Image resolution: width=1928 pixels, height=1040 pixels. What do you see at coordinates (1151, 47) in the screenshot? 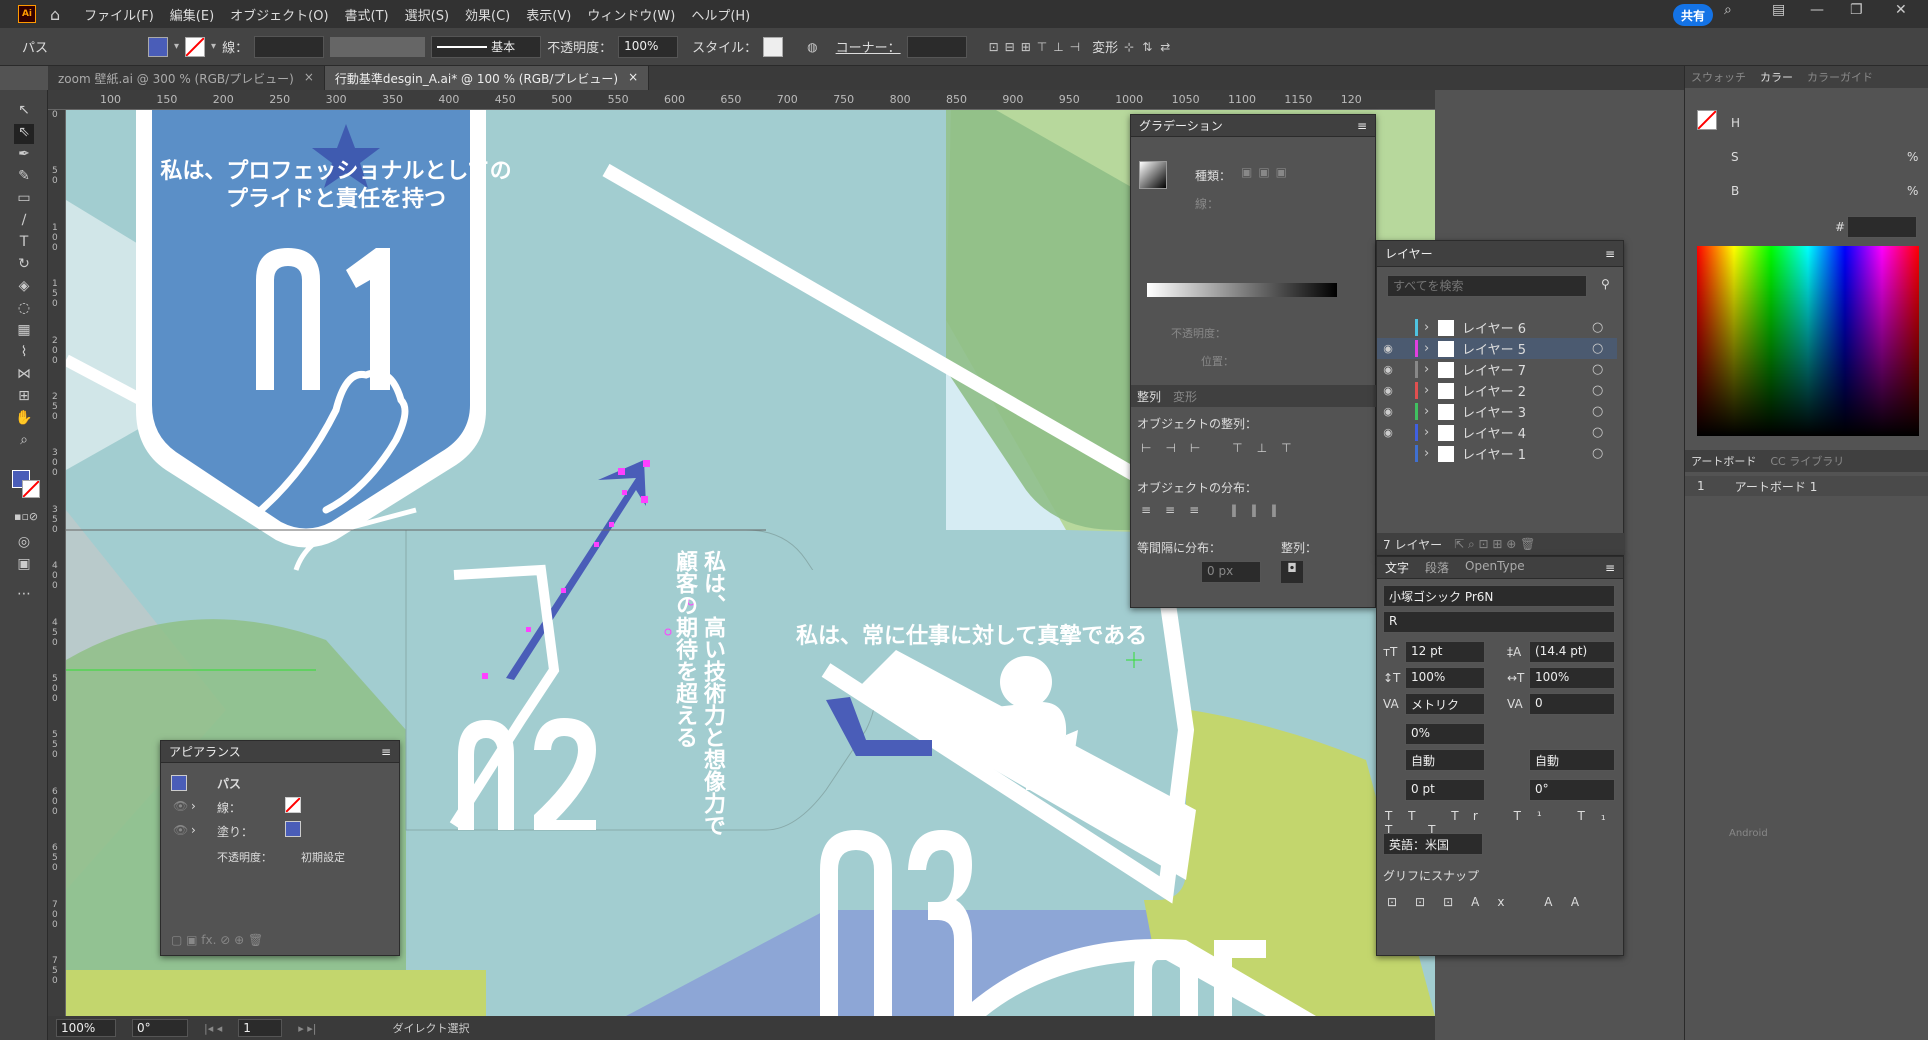
I see `transform-icons: ⊹⇅⇄` at bounding box center [1151, 47].